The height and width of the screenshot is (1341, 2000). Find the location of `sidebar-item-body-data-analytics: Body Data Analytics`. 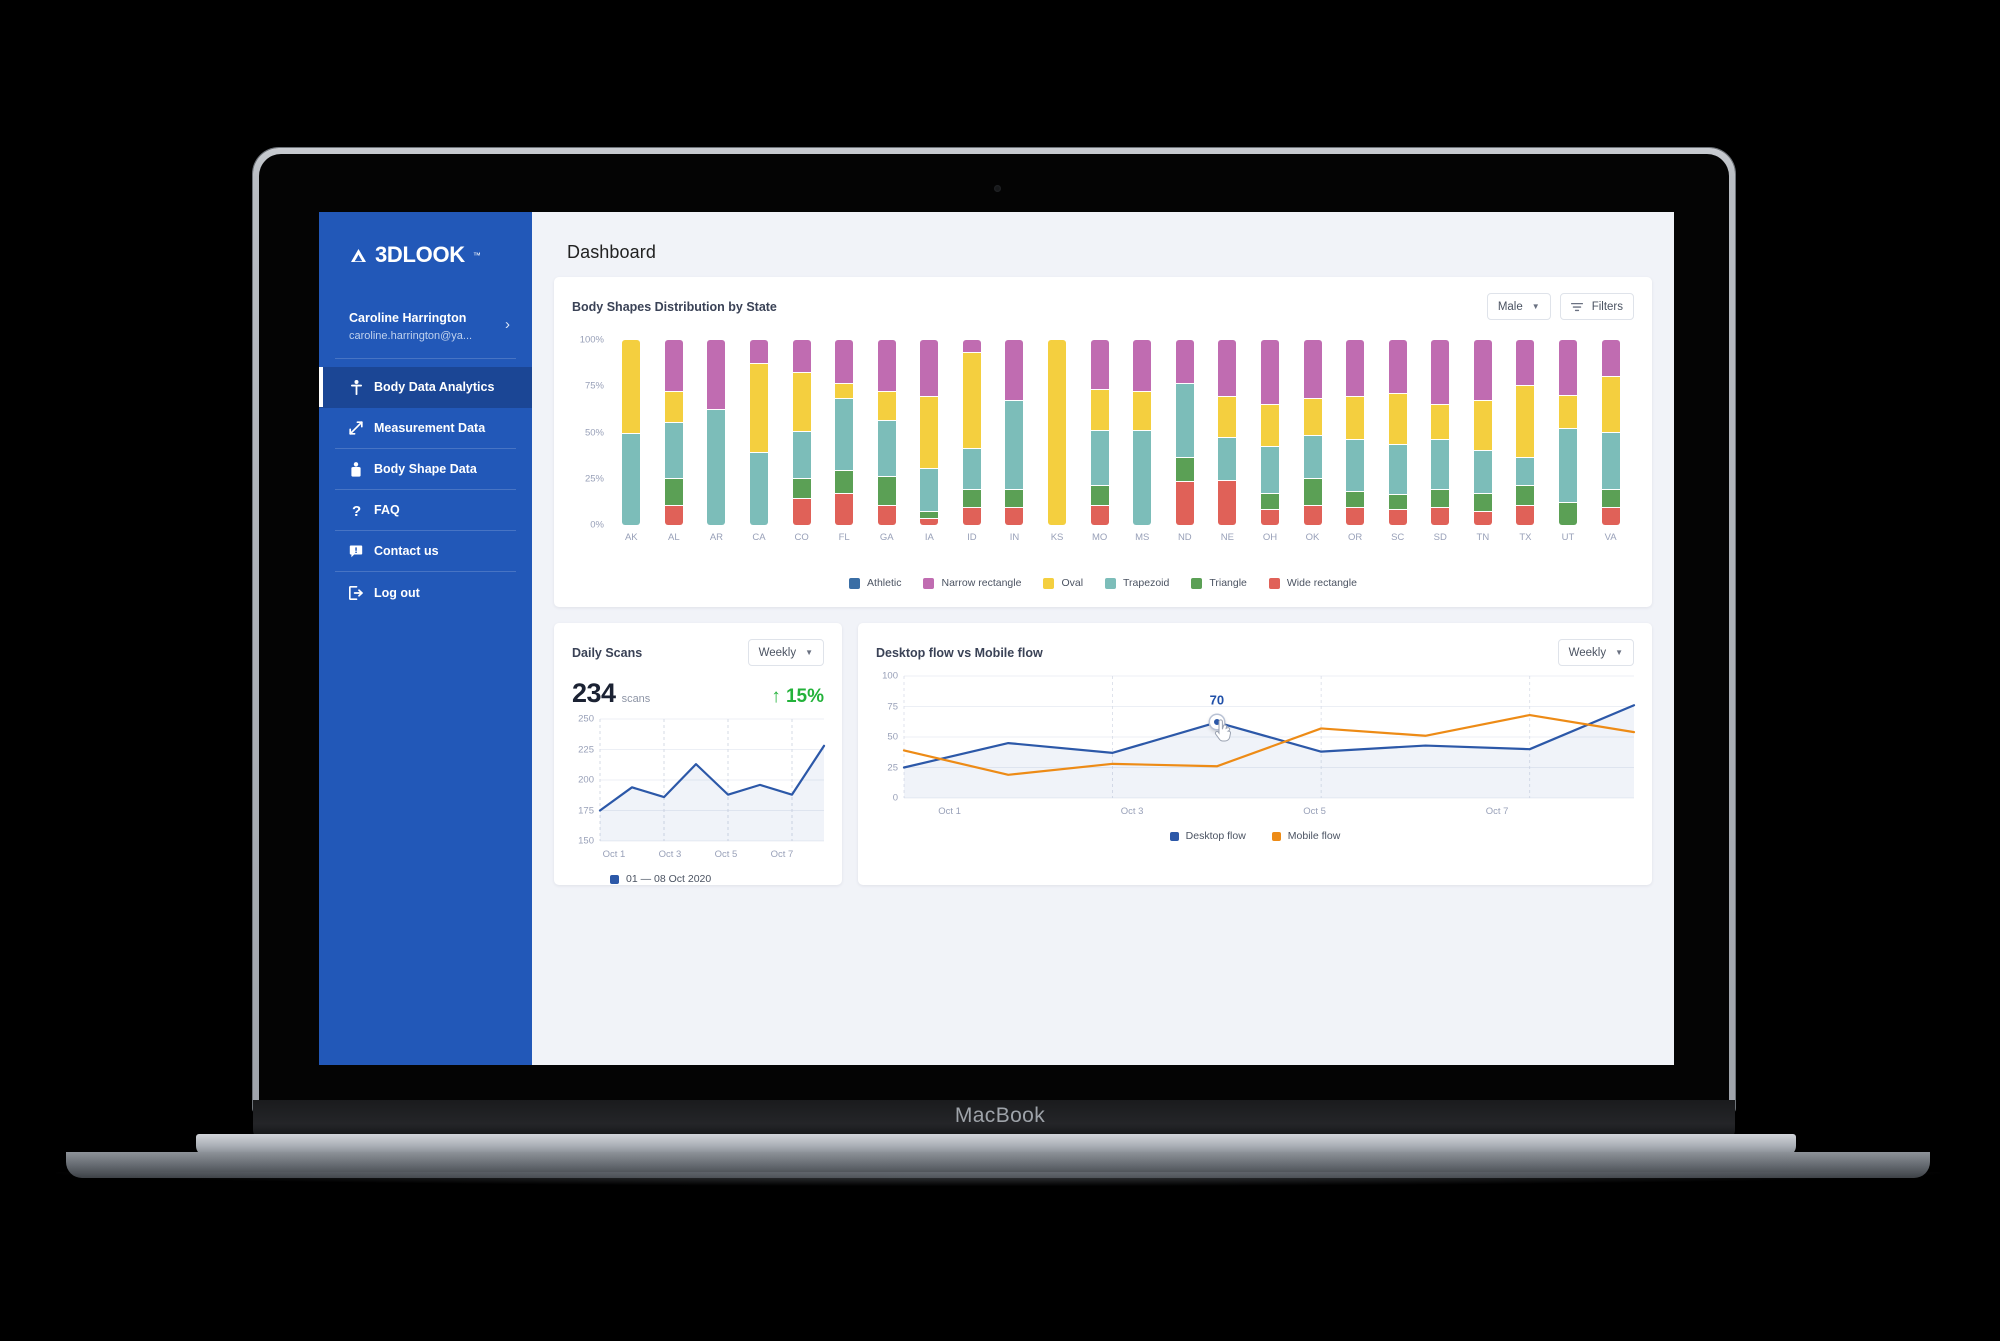

sidebar-item-body-data-analytics: Body Data Analytics is located at coordinates (425, 387).